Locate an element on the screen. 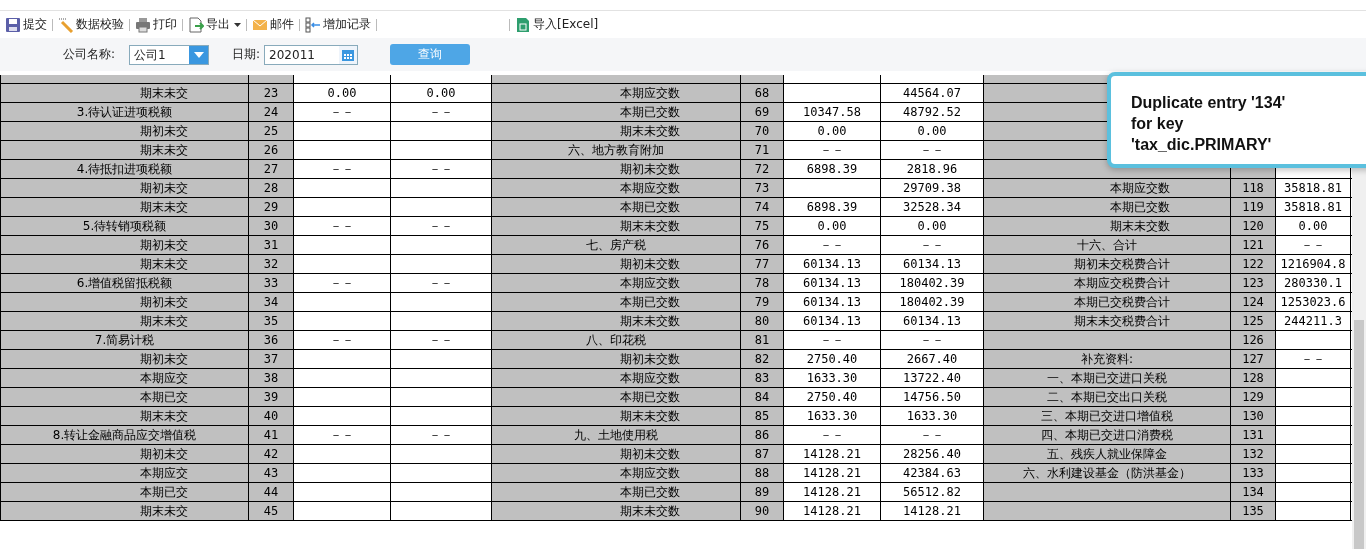 The image size is (1366, 549). table-cell: 32 is located at coordinates (271, 264).